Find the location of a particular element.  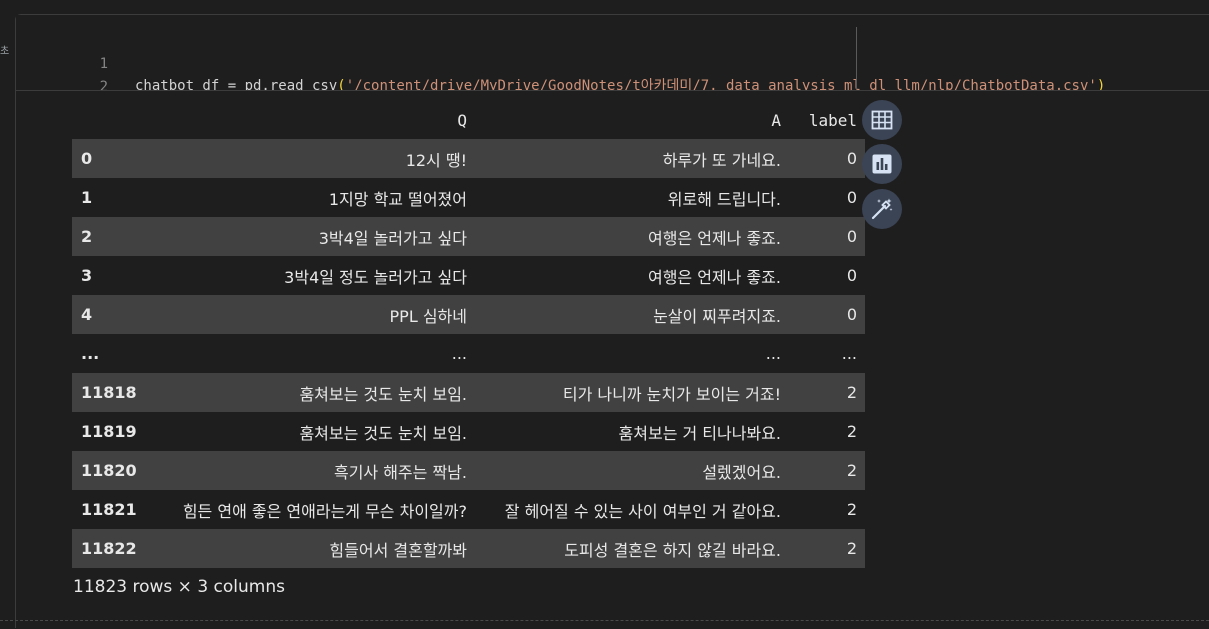

cell-a: 눈살이 찌푸려지죠. is located at coordinates (717, 316).